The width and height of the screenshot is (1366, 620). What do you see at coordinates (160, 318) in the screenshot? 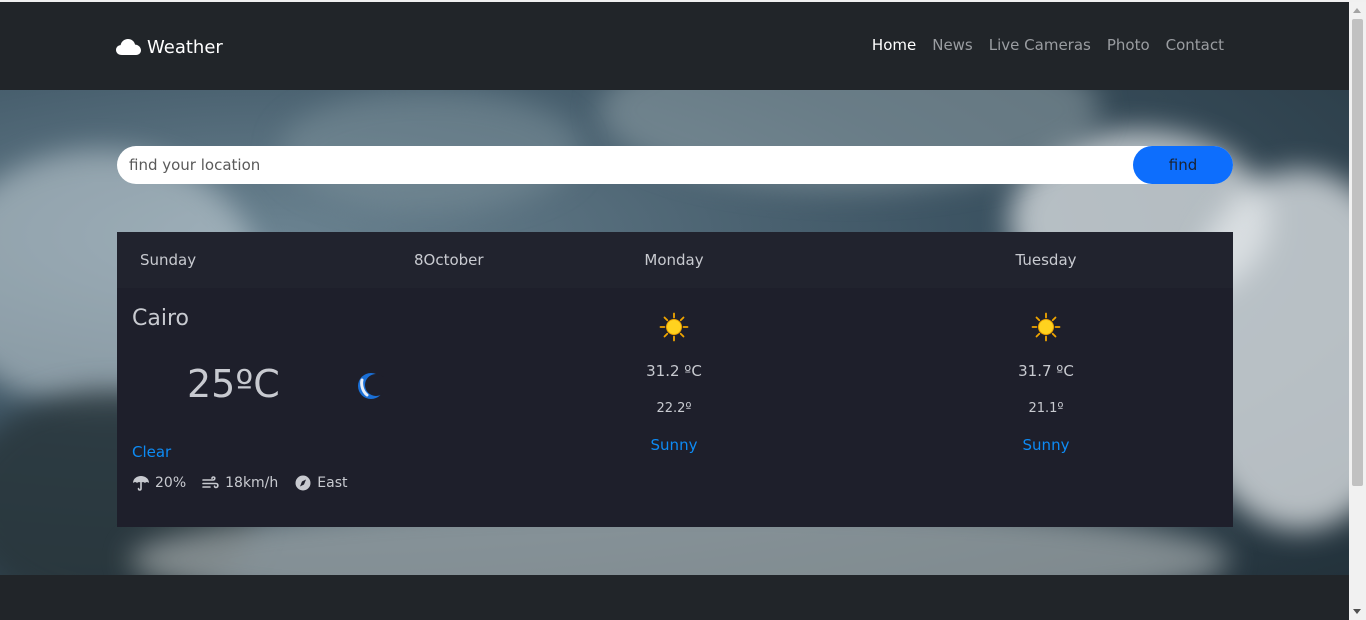
I see `city-name: Cairo` at bounding box center [160, 318].